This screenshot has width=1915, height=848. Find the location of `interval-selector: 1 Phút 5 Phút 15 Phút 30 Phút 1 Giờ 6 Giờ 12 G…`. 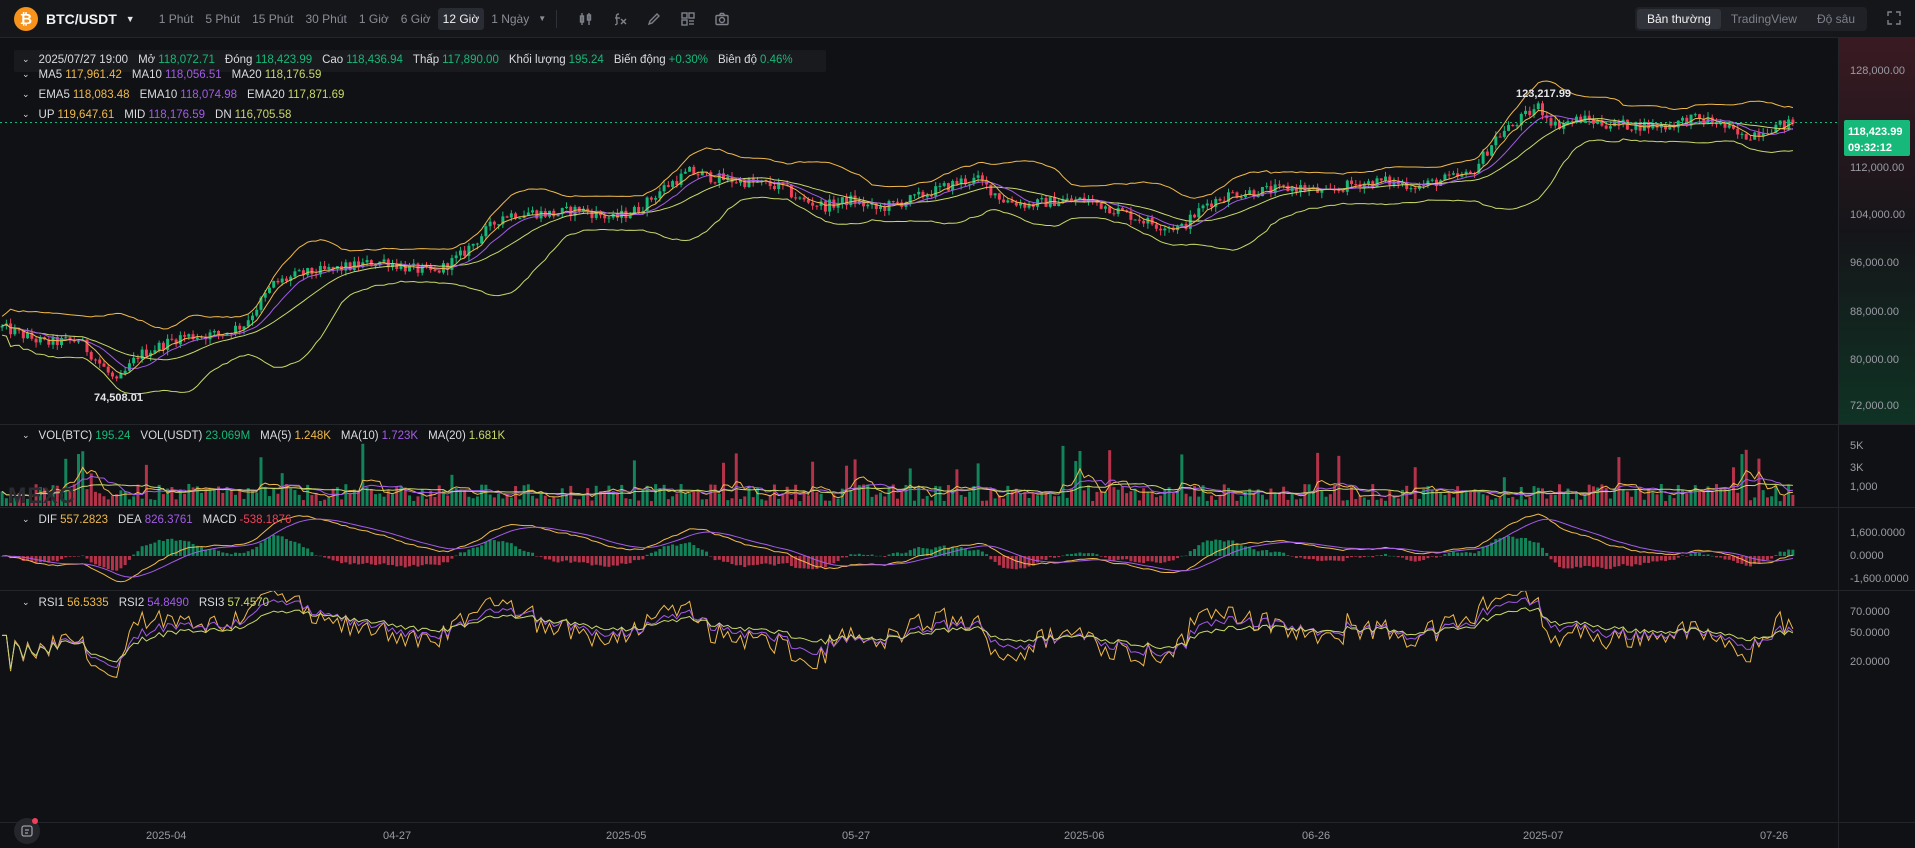

interval-selector: 1 Phút 5 Phút 15 Phút 30 Phút 1 Giờ 6 Giờ 12 G… is located at coordinates (345, 18).